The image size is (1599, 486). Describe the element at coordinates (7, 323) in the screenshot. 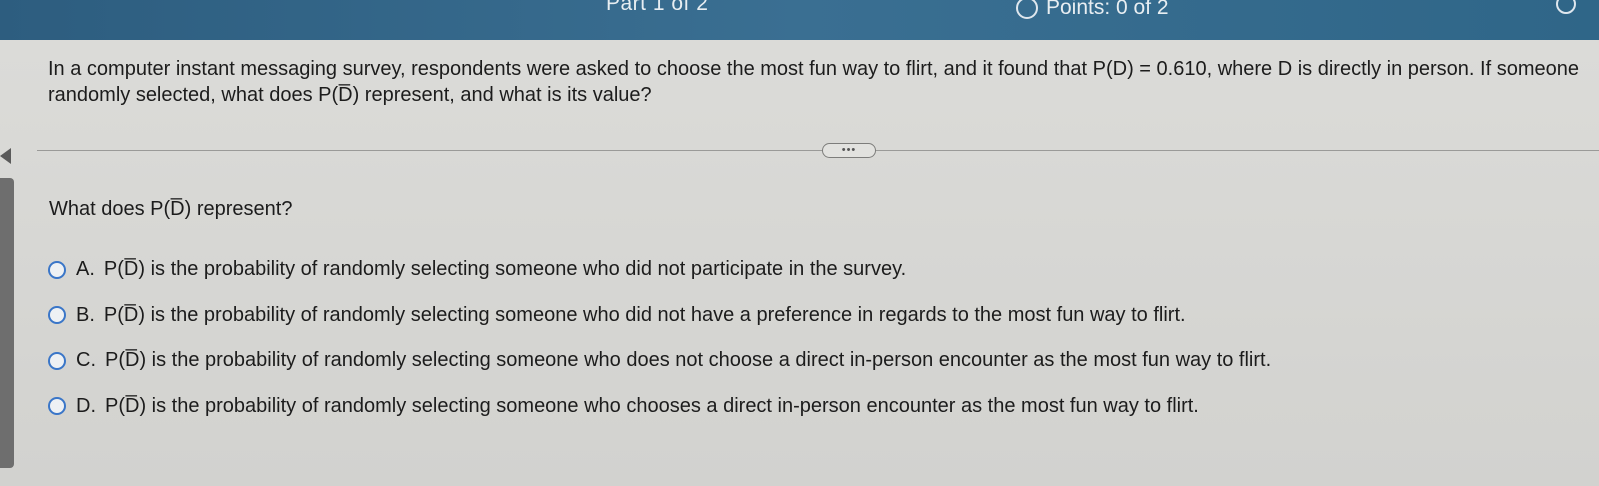

I see `scrollbar` at that location.